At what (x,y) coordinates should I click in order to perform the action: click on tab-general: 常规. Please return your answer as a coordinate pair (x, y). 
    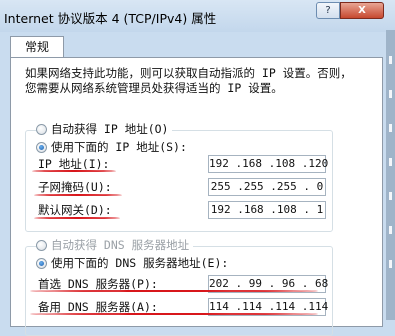
    Looking at the image, I should click on (37, 47).